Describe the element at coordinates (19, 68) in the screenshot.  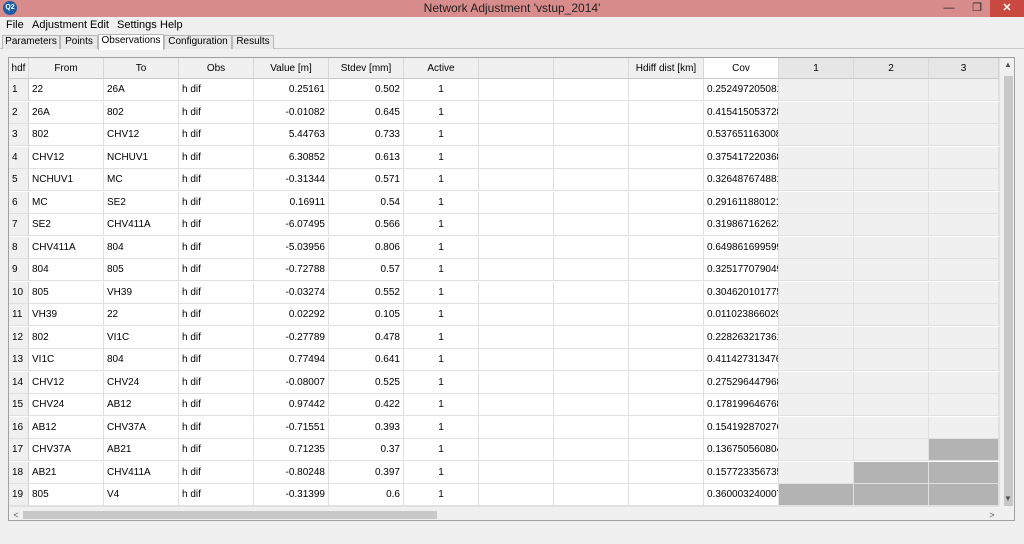
I see `col-hdf-header: hdf` at that location.